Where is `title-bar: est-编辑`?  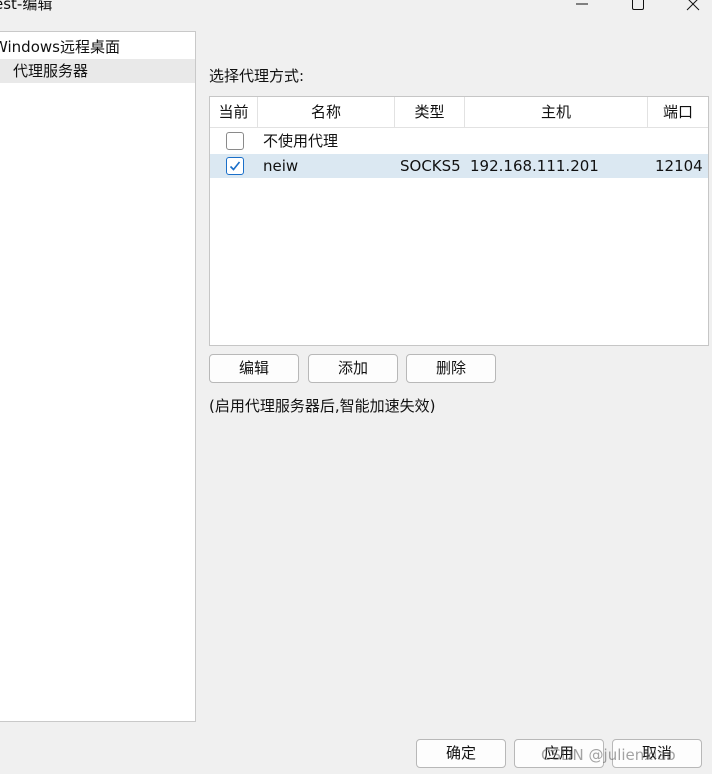 title-bar: est-编辑 is located at coordinates (356, 7).